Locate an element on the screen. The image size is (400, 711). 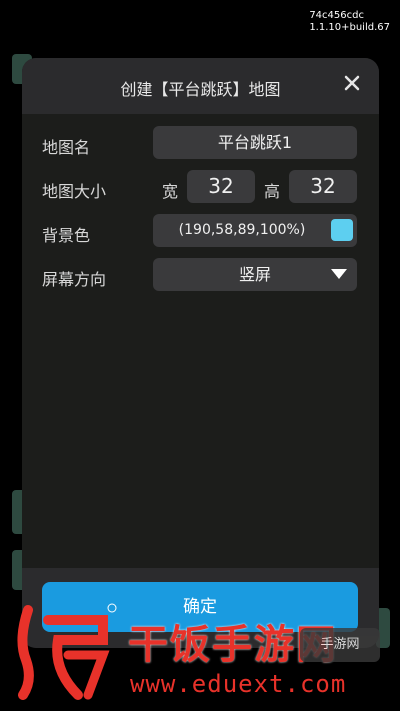
confirm-button: 确定 is located at coordinates (200, 607).